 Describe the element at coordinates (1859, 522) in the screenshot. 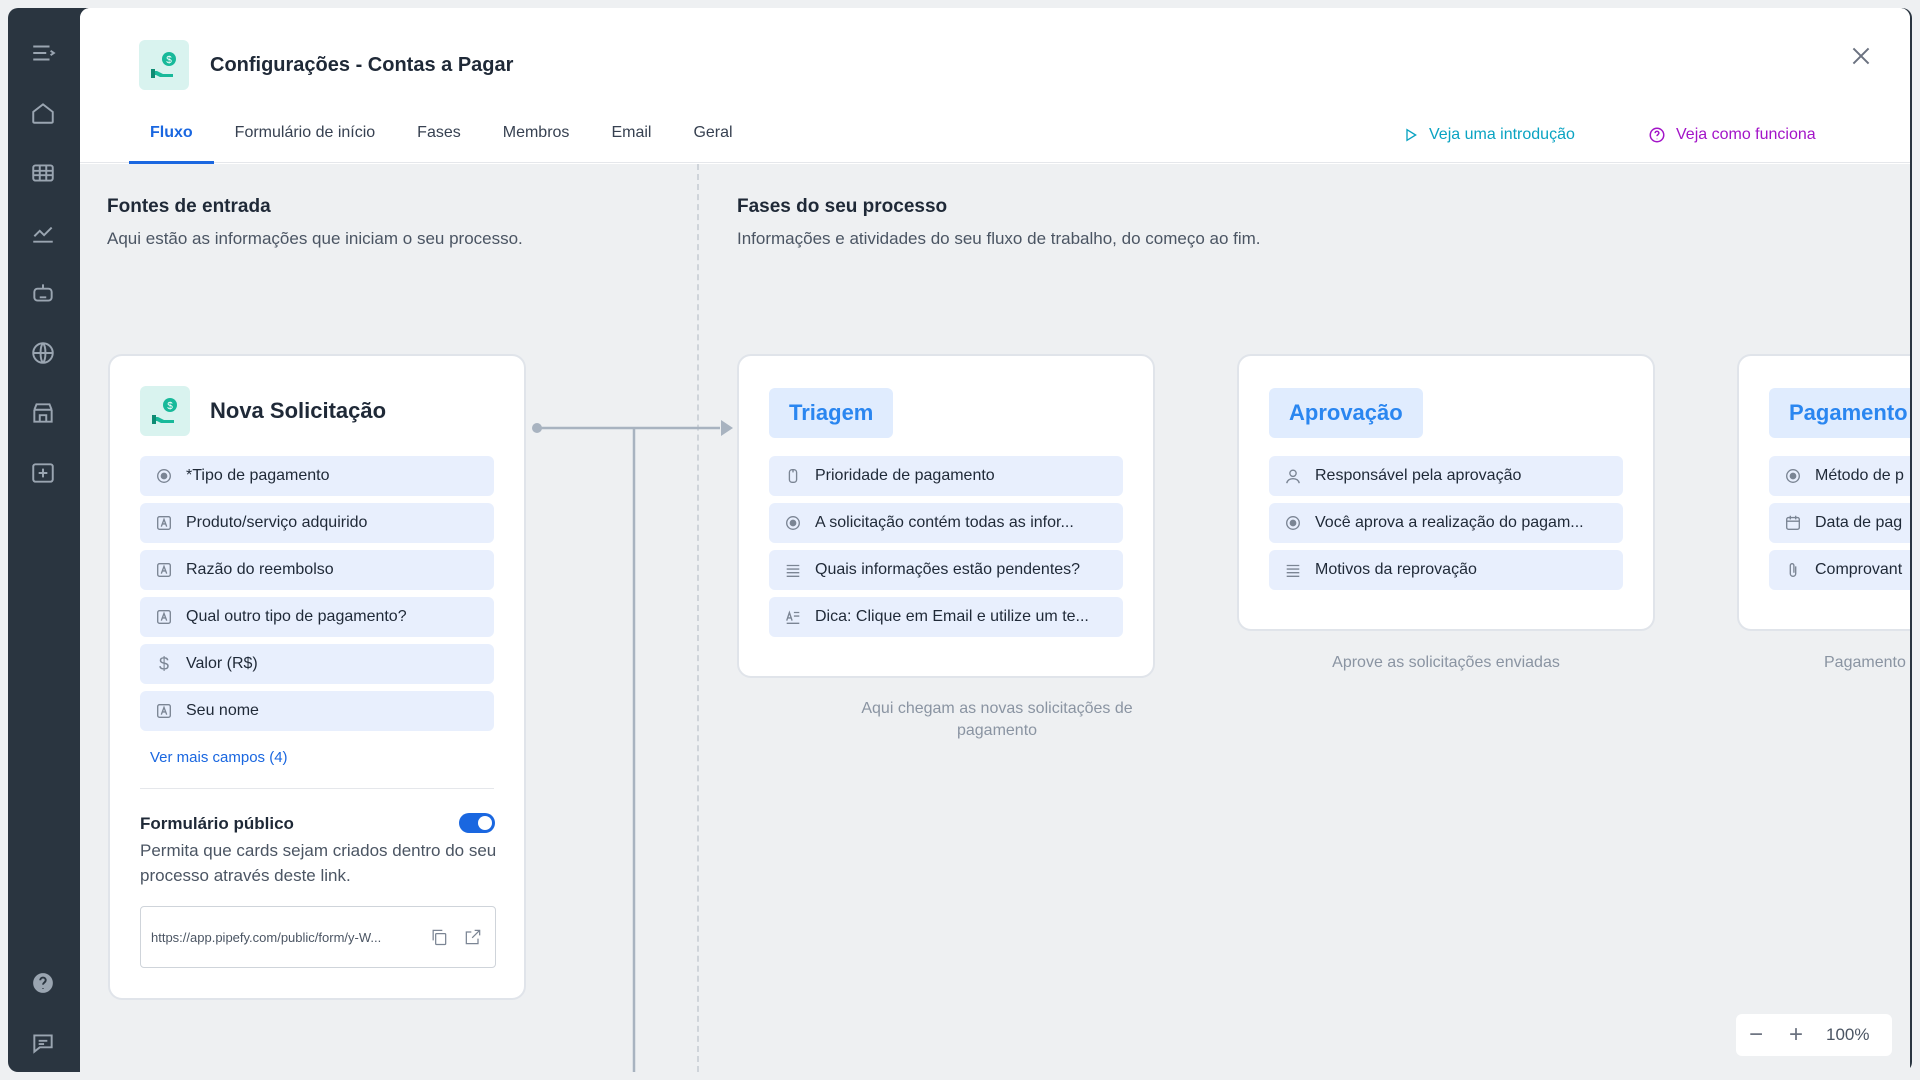

I see `field-label: Data de pag` at that location.